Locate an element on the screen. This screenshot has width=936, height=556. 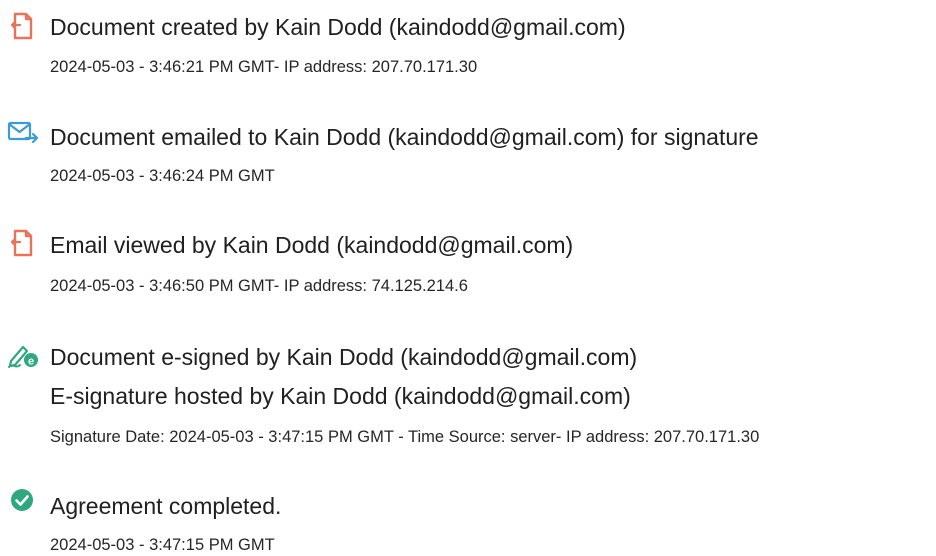
document-created-icon is located at coordinates (22, 26).